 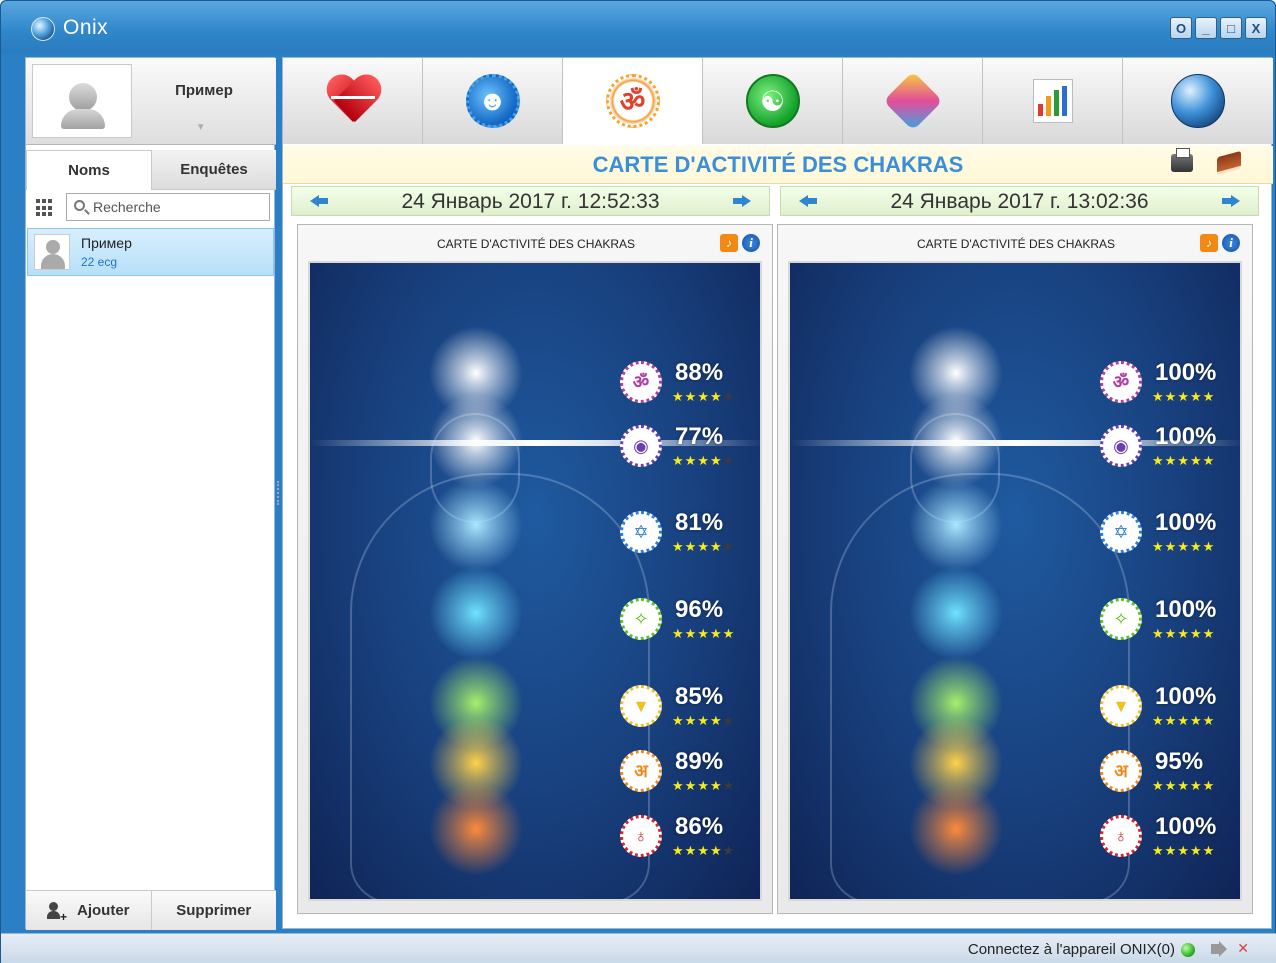 I want to click on panel-splitter, so click(x=278, y=493).